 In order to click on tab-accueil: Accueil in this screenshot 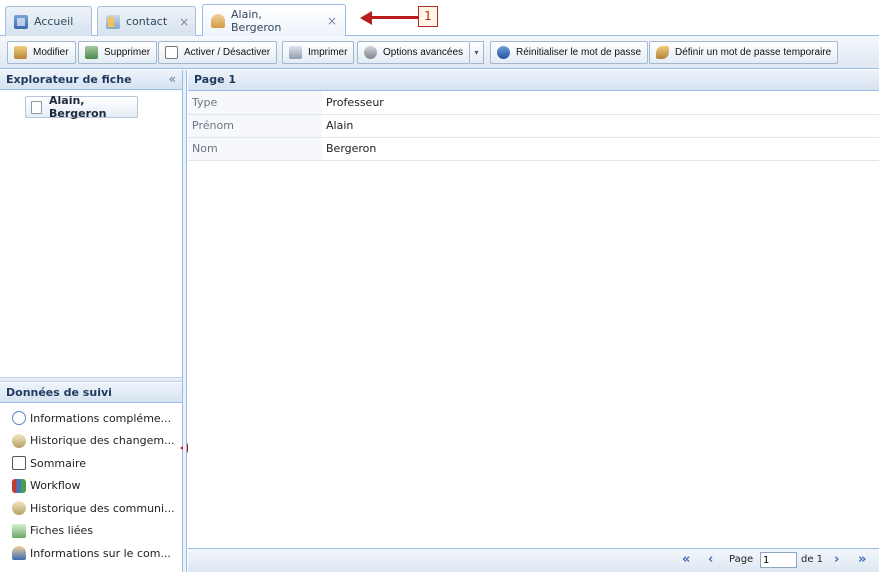, I will do `click(48, 21)`.